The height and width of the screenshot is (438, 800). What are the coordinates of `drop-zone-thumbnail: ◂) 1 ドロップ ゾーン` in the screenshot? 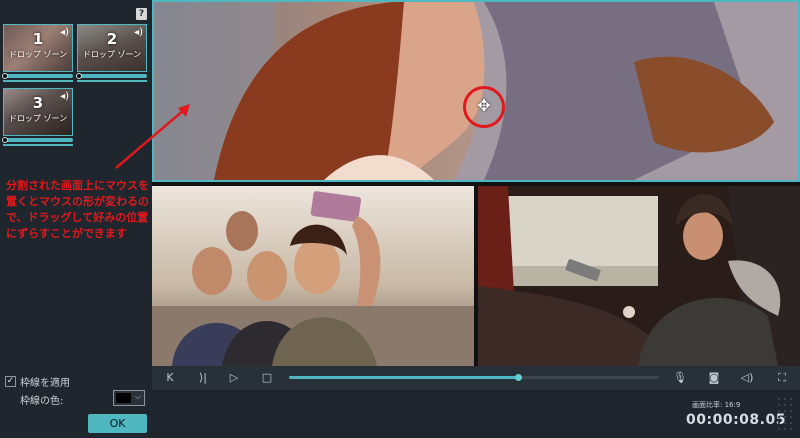 It's located at (38, 48).